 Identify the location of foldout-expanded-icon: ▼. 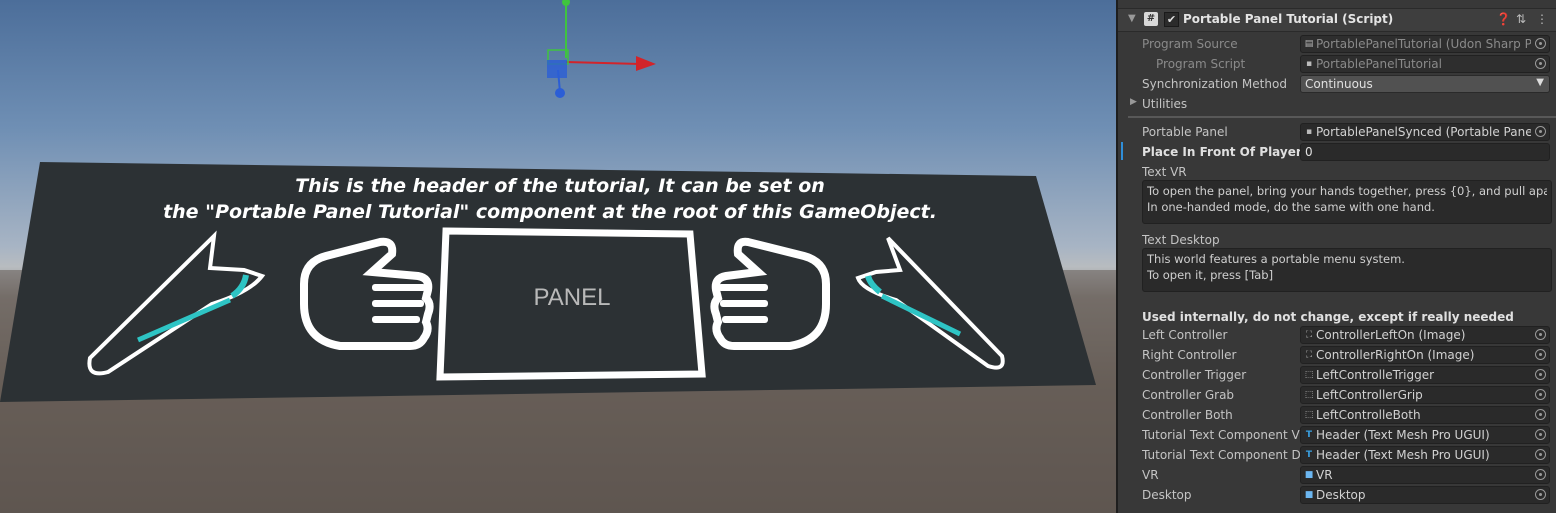
(1132, 18).